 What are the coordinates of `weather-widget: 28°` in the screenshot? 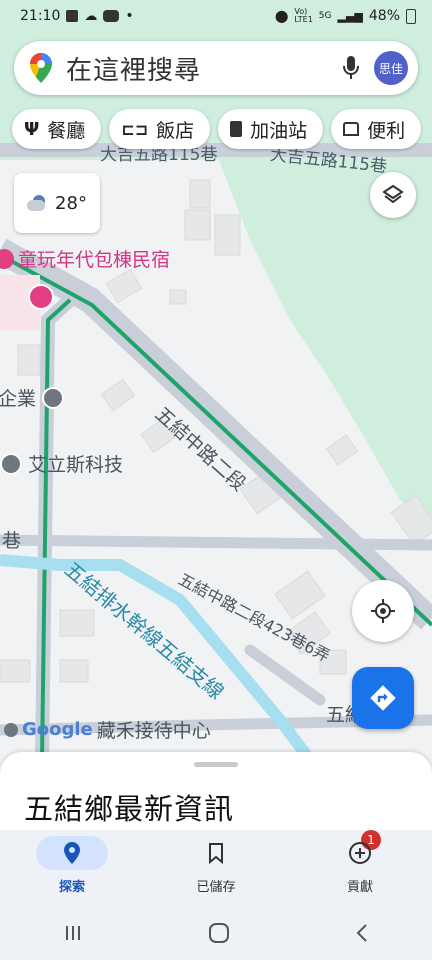 It's located at (57, 203).